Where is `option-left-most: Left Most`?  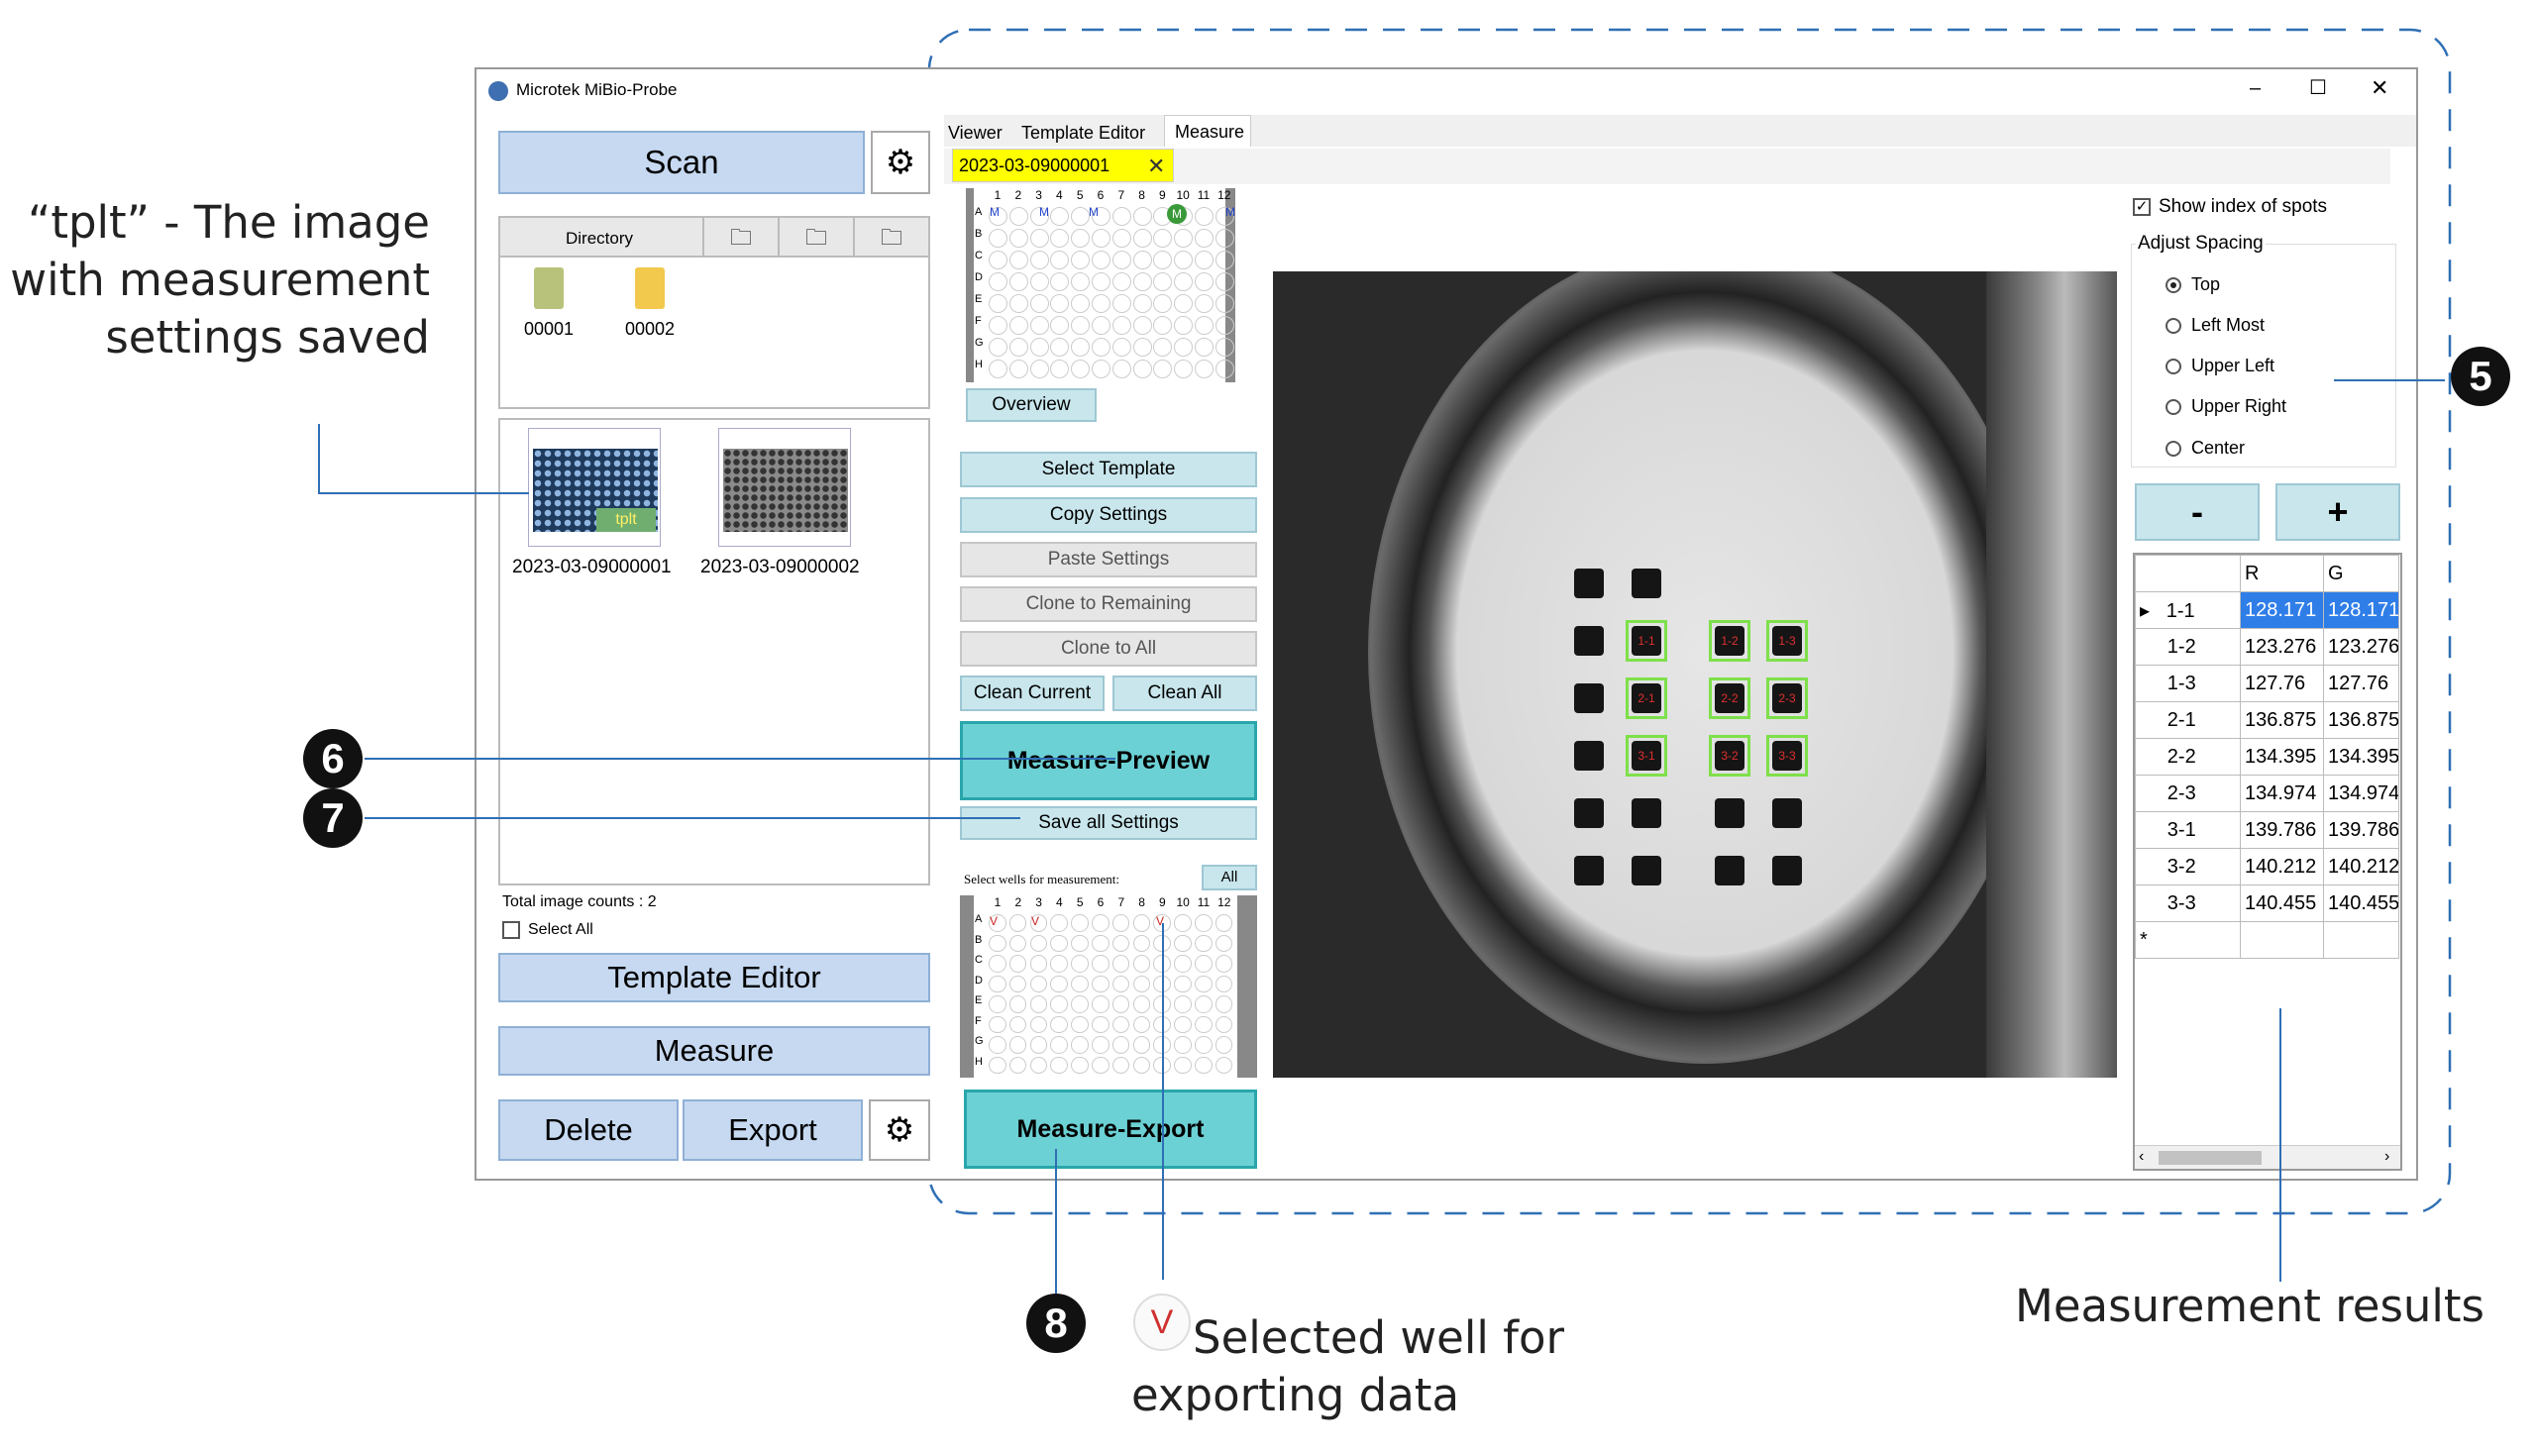 option-left-most: Left Most is located at coordinates (2215, 325).